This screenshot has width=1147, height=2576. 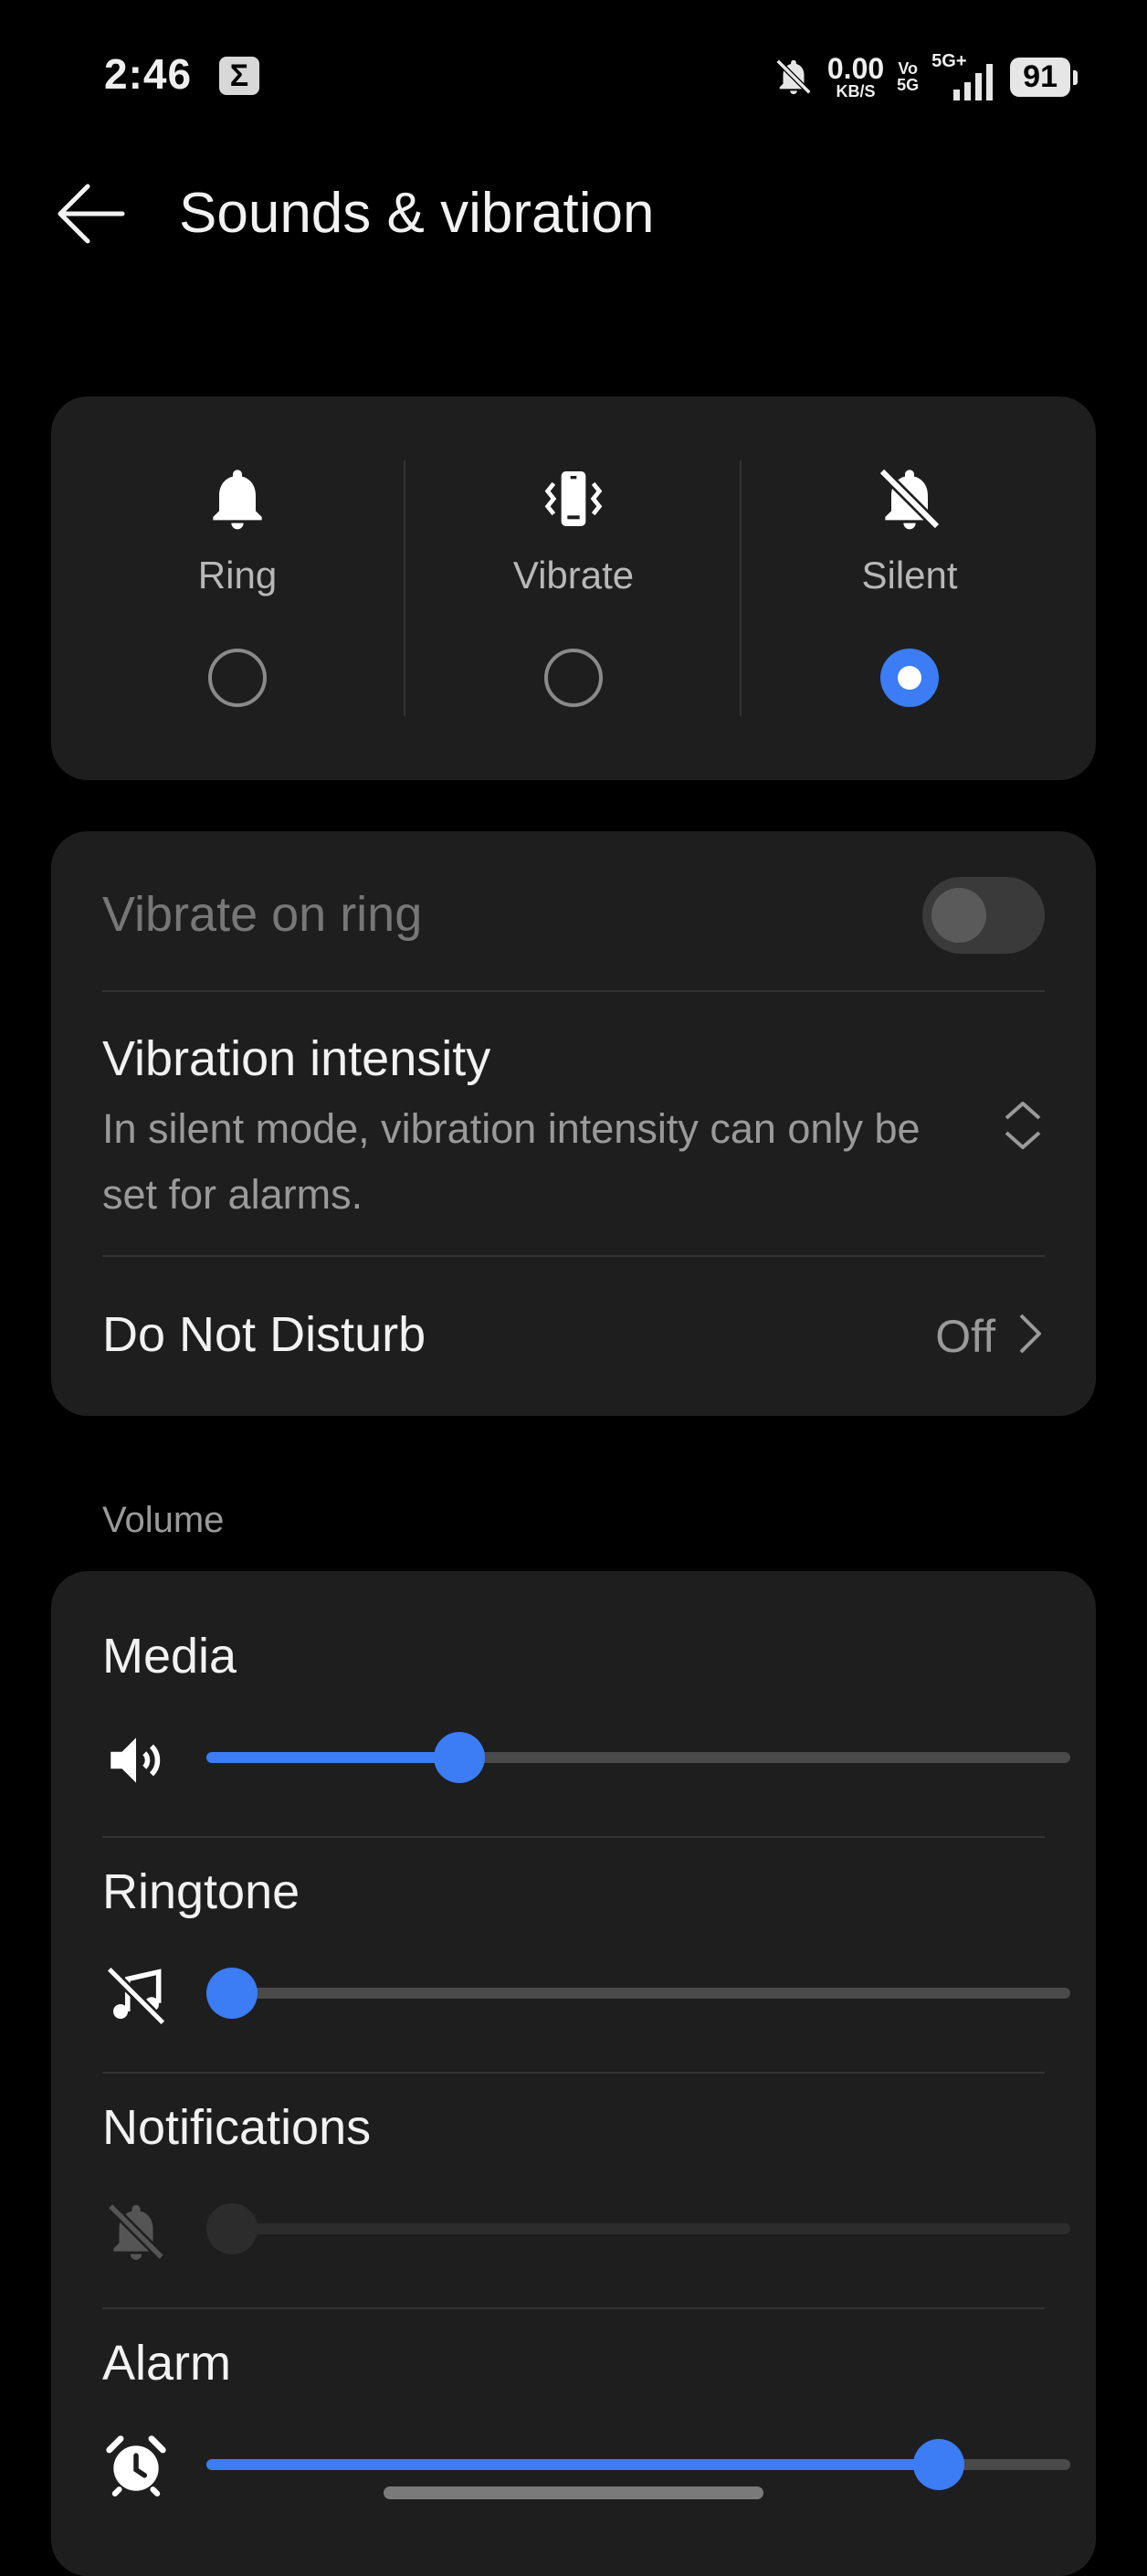 What do you see at coordinates (573, 678) in the screenshot?
I see `vibrate-radio` at bounding box center [573, 678].